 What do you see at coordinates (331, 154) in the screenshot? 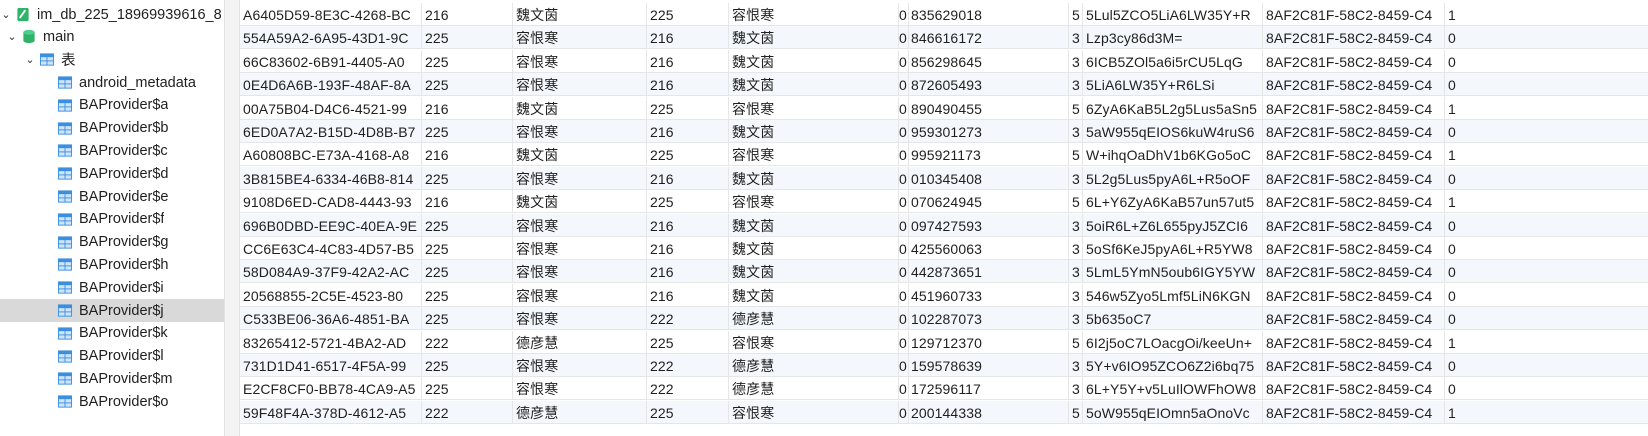
I see `cell-id: A60808BC-E73A-4168-A8` at bounding box center [331, 154].